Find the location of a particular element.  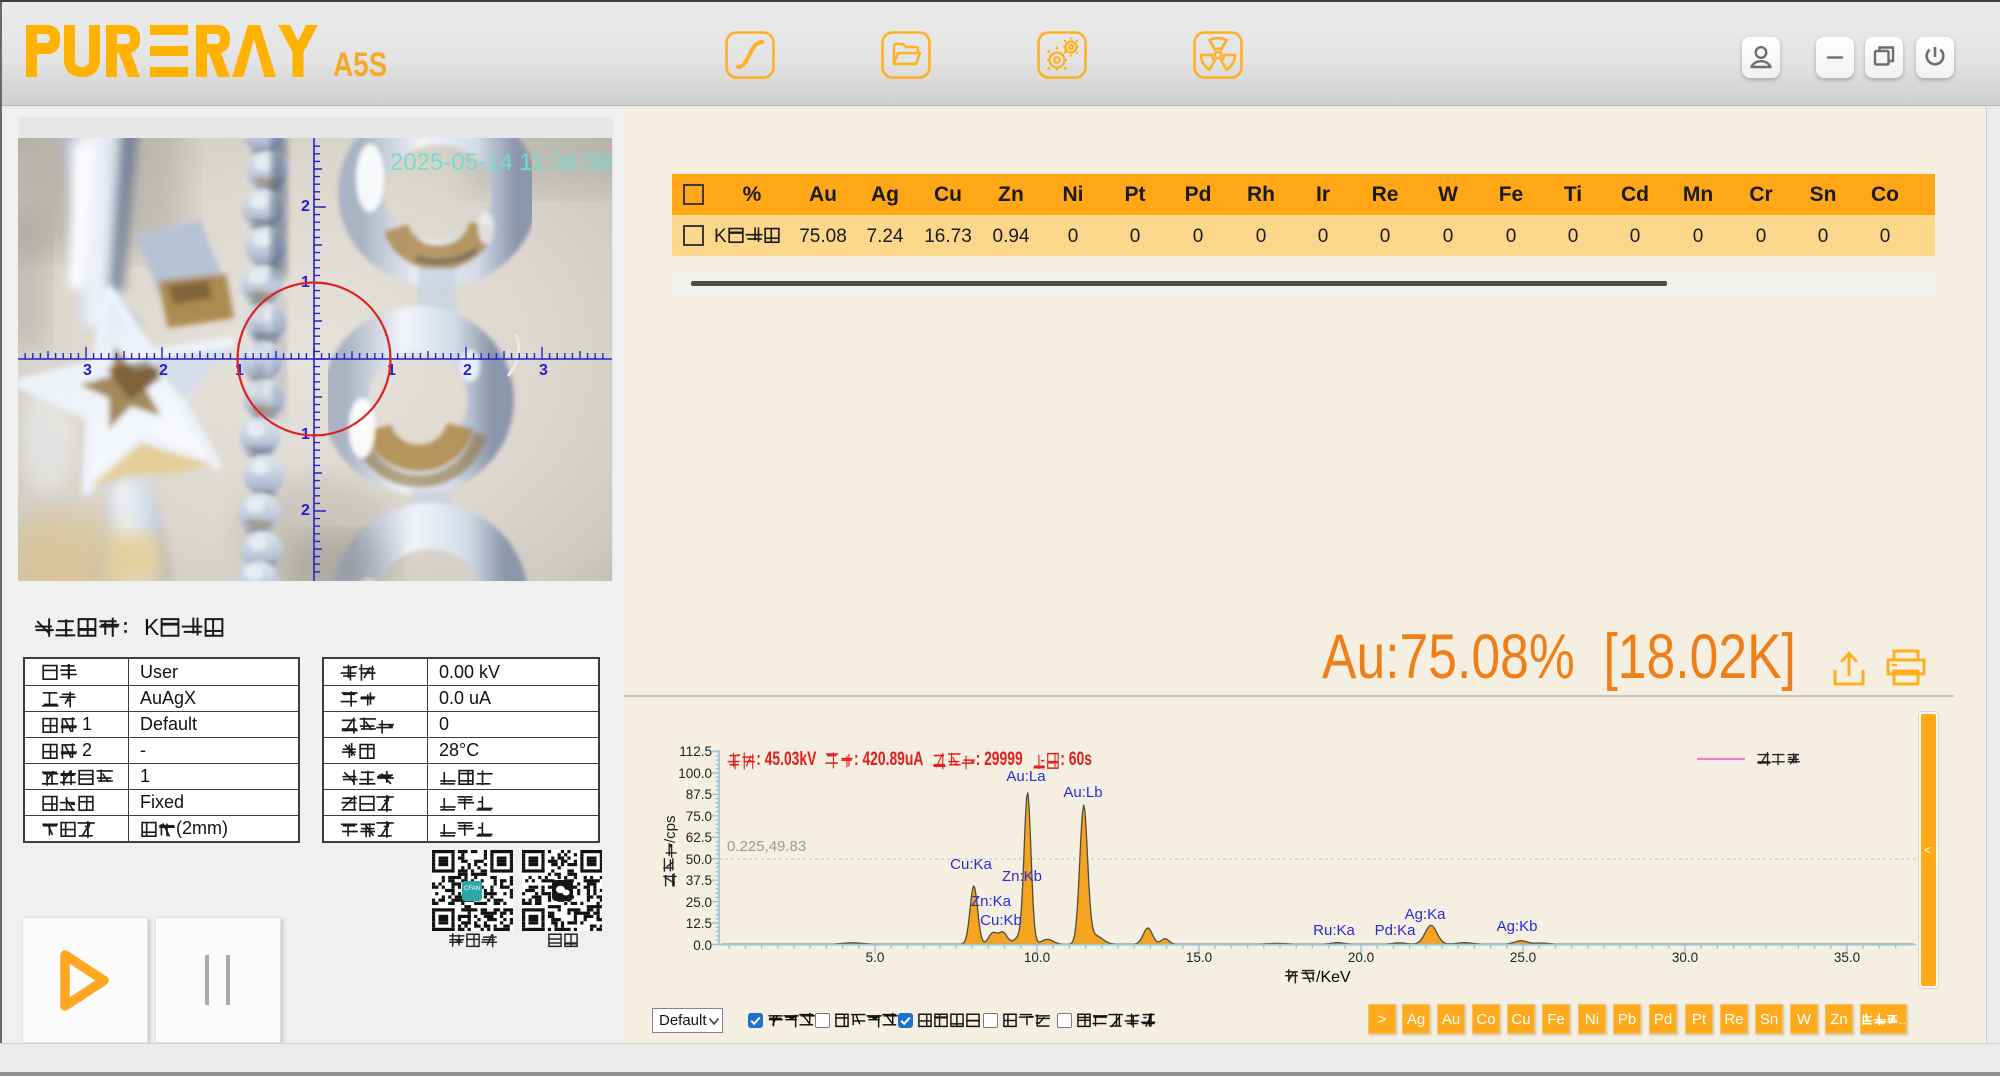

svg-text: 75.0 is located at coordinates (699, 816).